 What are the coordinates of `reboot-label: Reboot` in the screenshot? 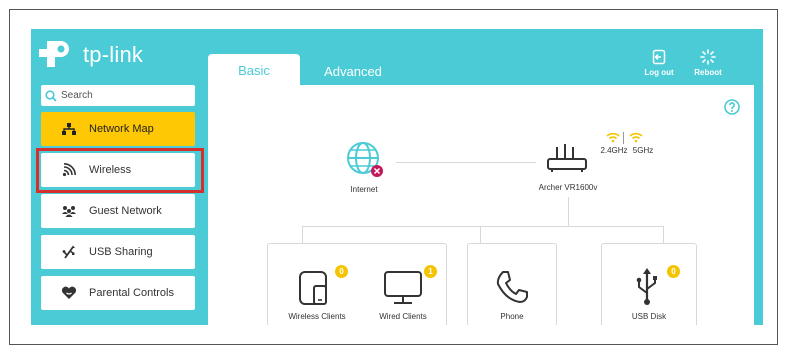 It's located at (708, 72).